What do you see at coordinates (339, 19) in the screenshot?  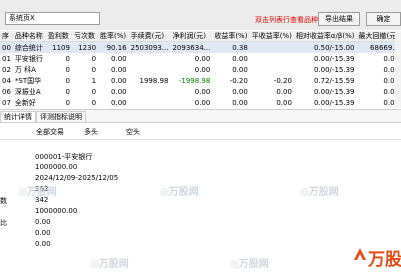 I see `export-button: 导出结果` at bounding box center [339, 19].